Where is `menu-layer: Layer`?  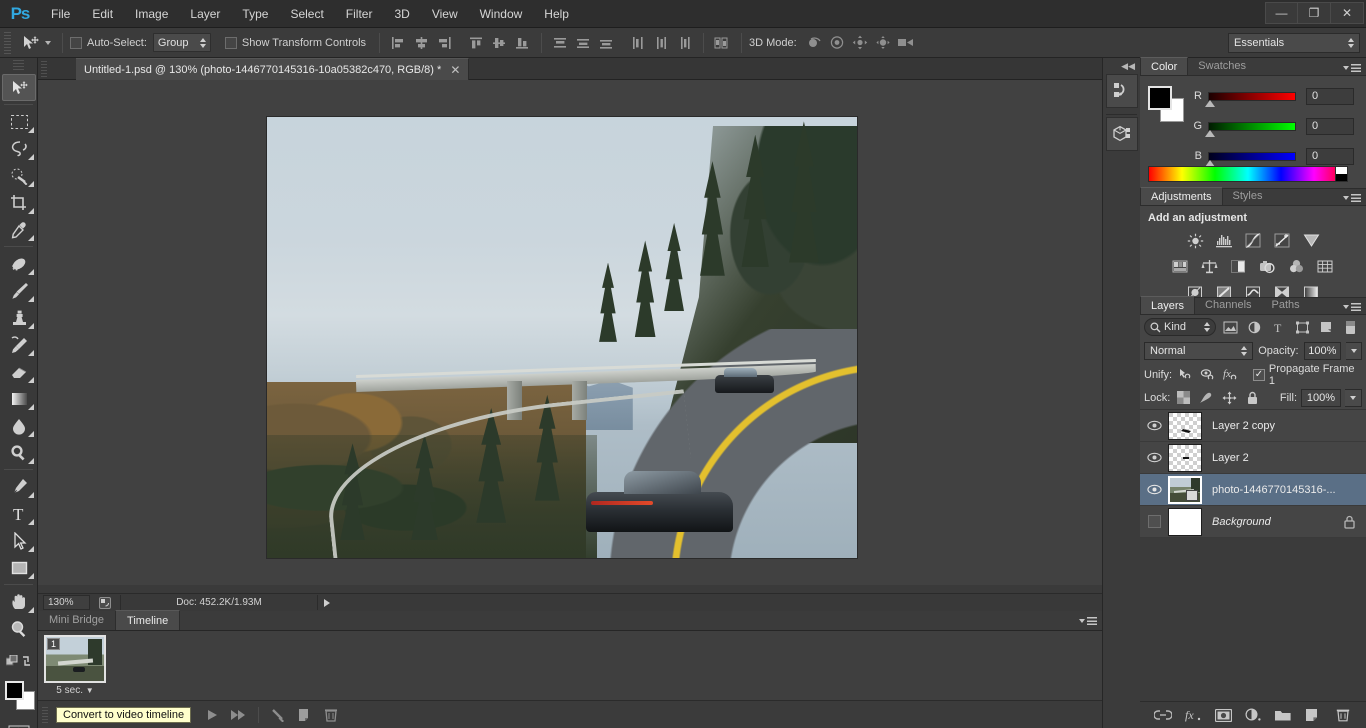 menu-layer: Layer is located at coordinates (205, 14).